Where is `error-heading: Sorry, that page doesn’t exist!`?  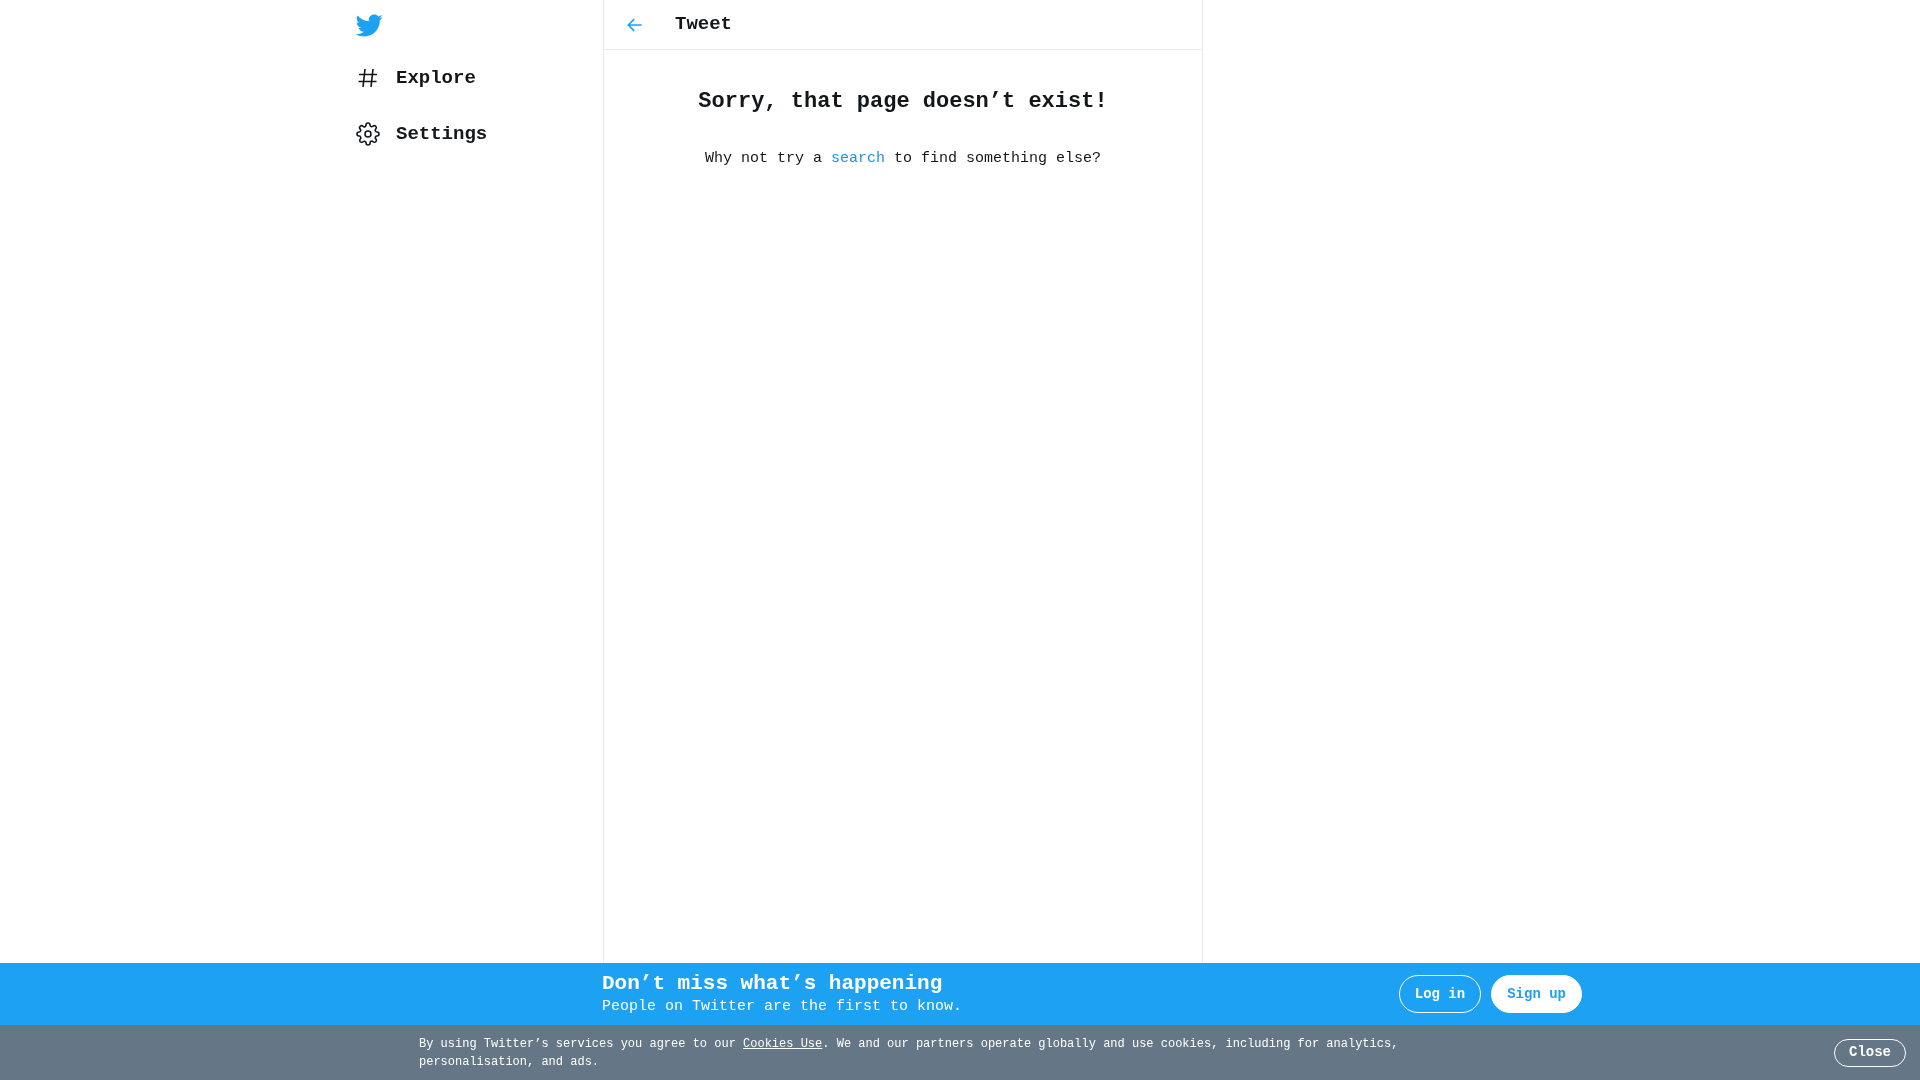 error-heading: Sorry, that page doesn’t exist! is located at coordinates (903, 102).